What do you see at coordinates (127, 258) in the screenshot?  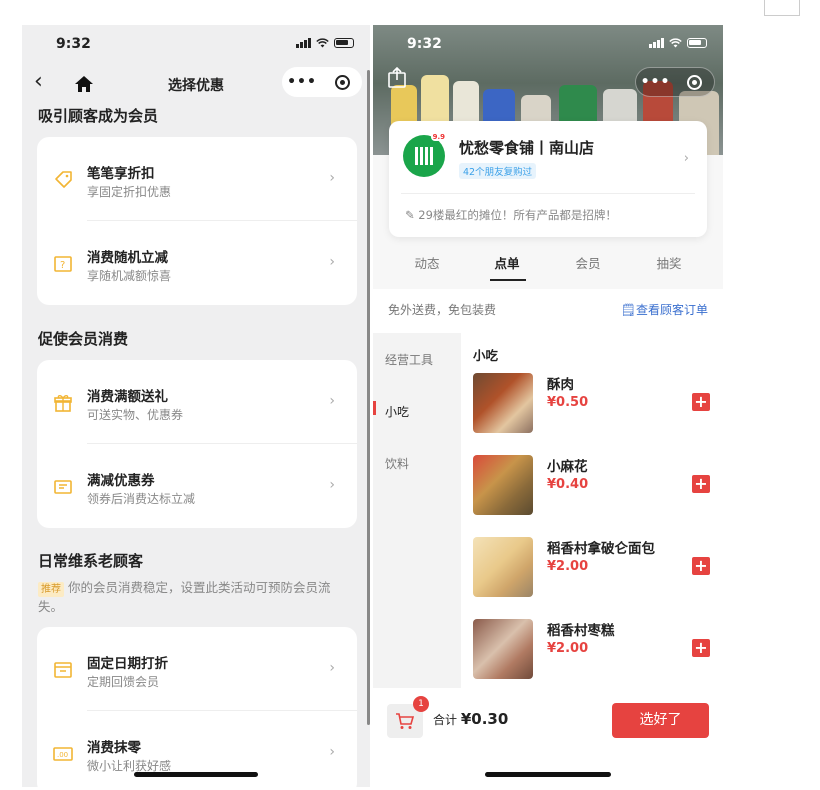 I see `option-title: 消费随机立减` at bounding box center [127, 258].